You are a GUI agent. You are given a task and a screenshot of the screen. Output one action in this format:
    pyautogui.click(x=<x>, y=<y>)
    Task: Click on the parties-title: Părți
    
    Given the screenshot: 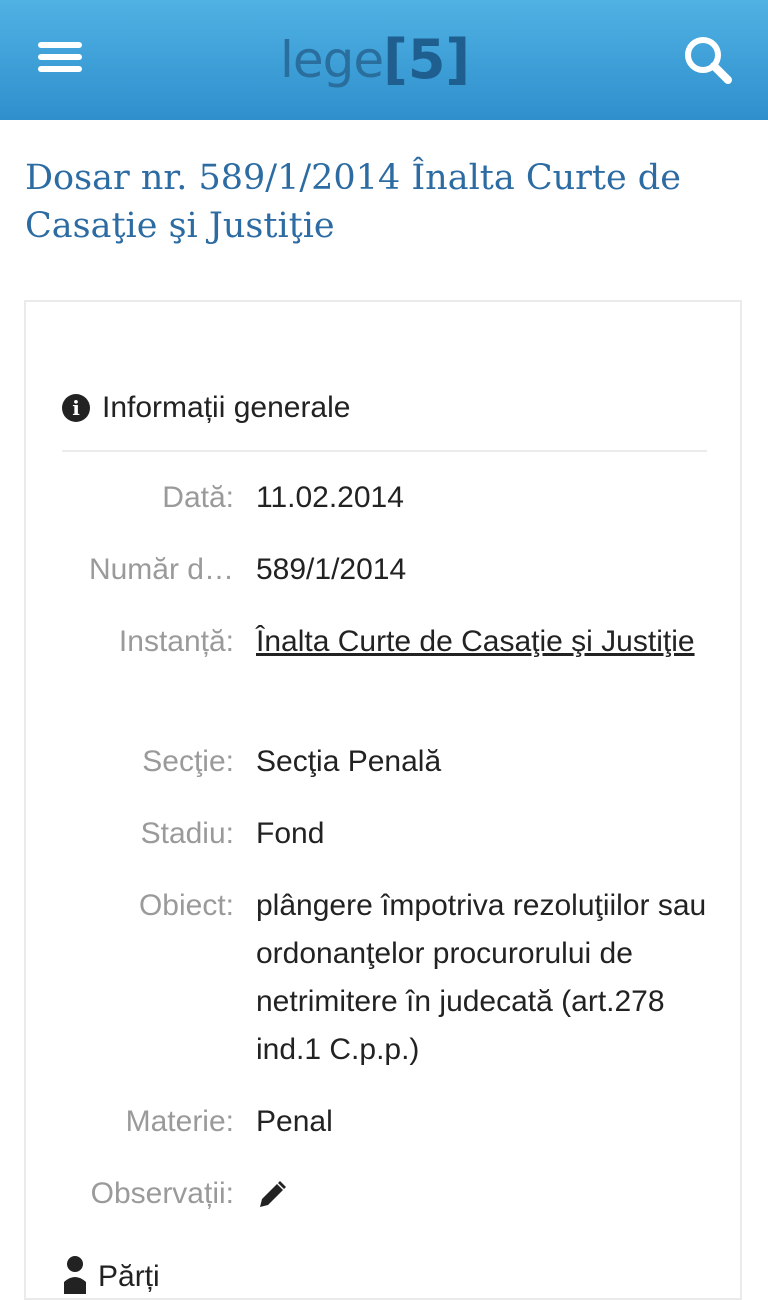 What is the action you would take?
    pyautogui.click(x=129, y=1276)
    